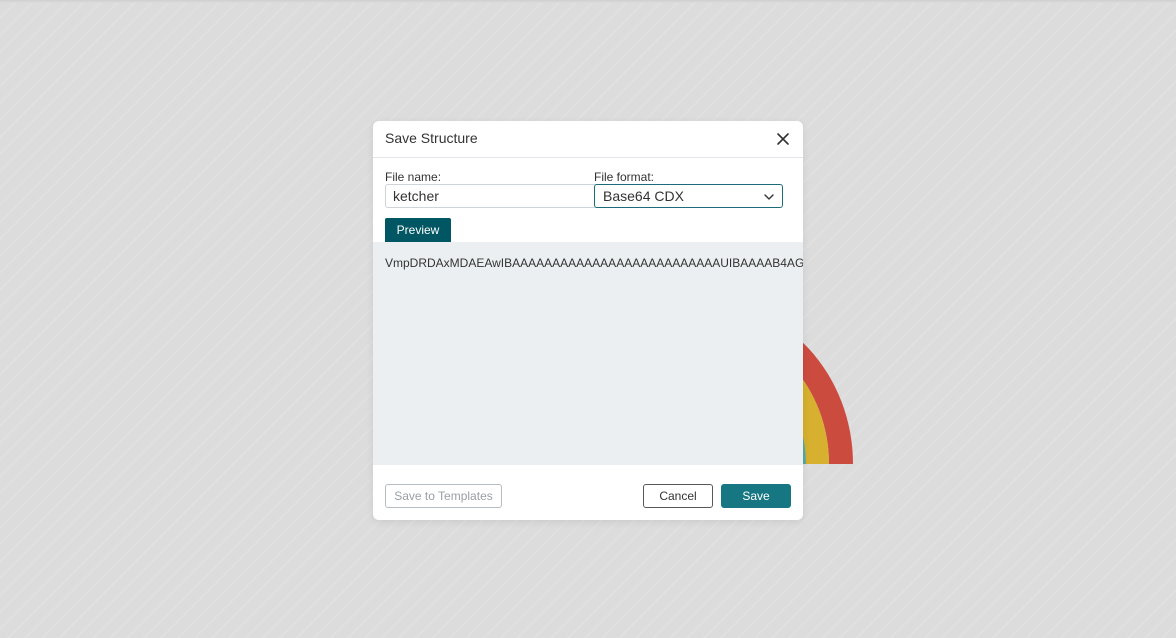 Image resolution: width=1176 pixels, height=638 pixels. What do you see at coordinates (678, 496) in the screenshot?
I see `cancel-button: Cancel` at bounding box center [678, 496].